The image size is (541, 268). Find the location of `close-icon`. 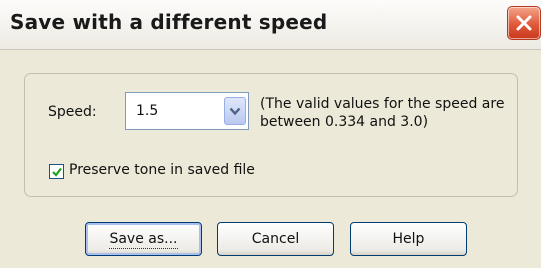

close-icon is located at coordinates (524, 23).